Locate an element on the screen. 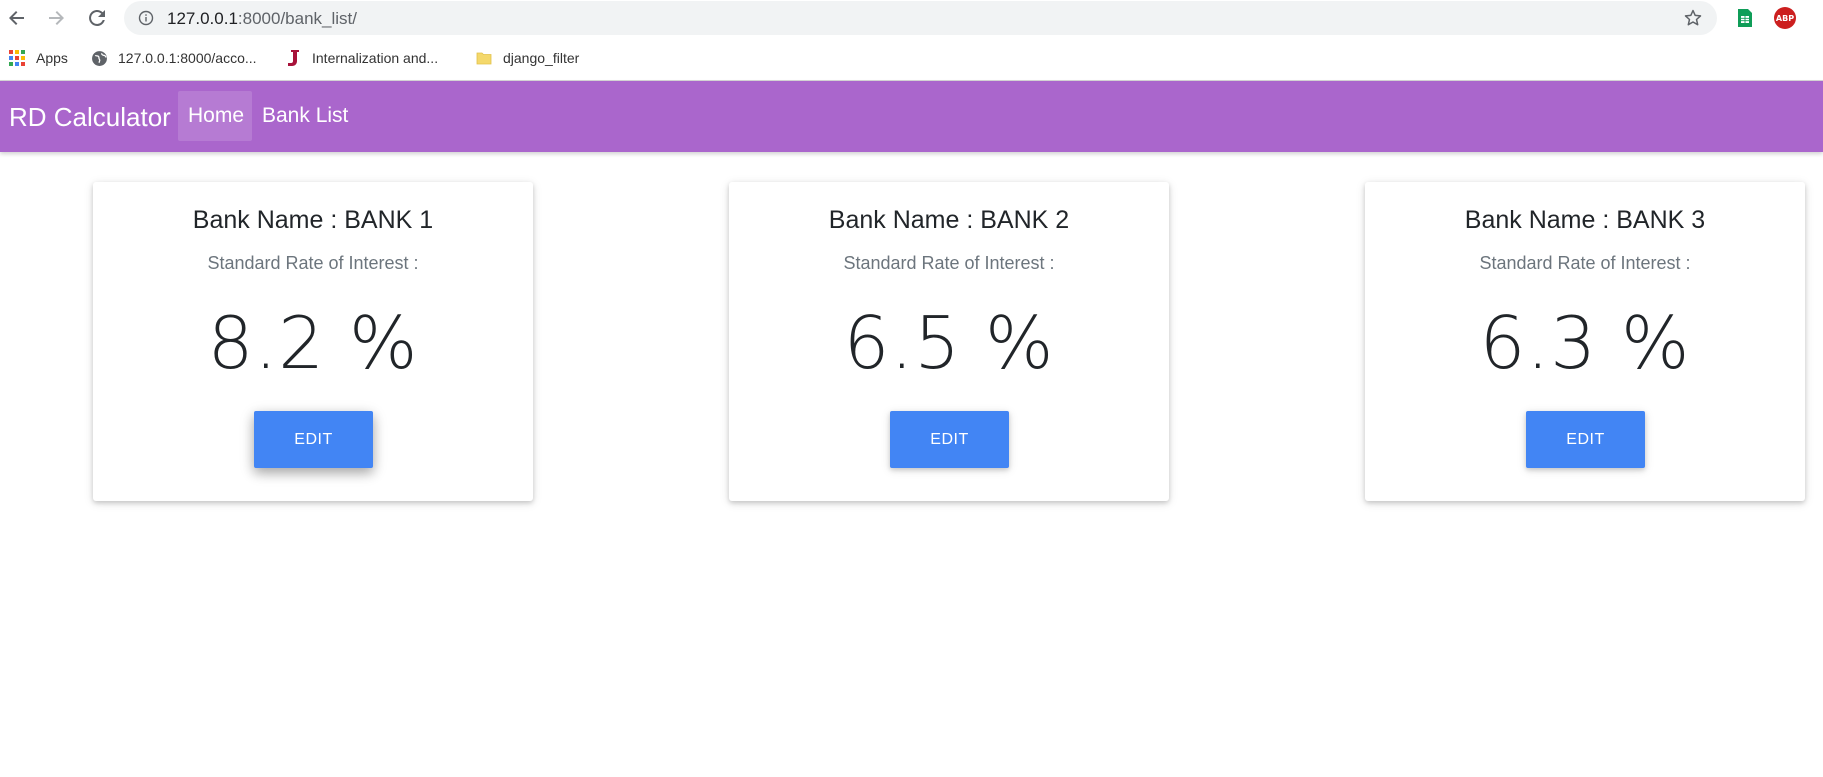 Image resolution: width=1823 pixels, height=777 pixels. app-navbar: RD Calculator Home Bank List is located at coordinates (911, 116).